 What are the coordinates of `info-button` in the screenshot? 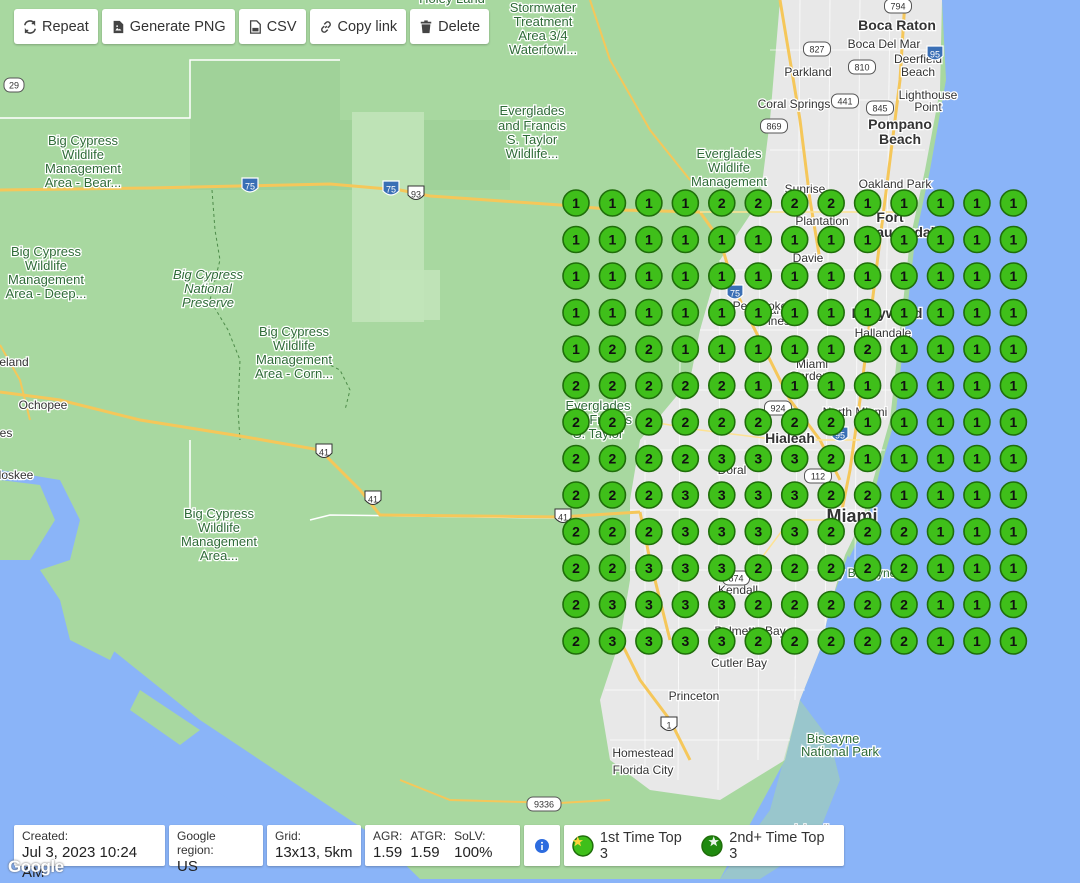 It's located at (542, 845).